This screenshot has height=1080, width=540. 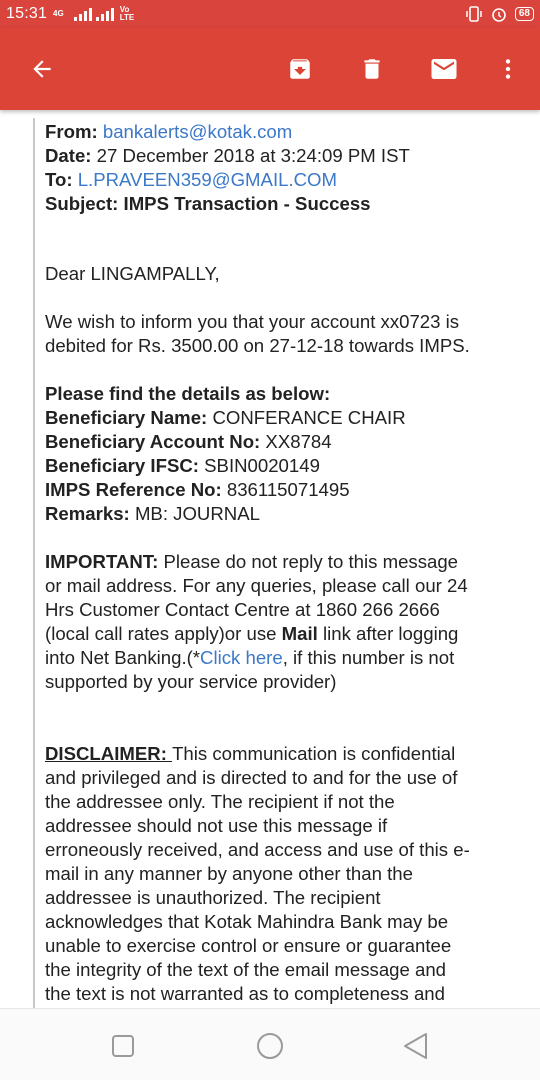 I want to click on beneficiary-account-row: Beneficiary Account No: XX8784, so click(x=289, y=442).